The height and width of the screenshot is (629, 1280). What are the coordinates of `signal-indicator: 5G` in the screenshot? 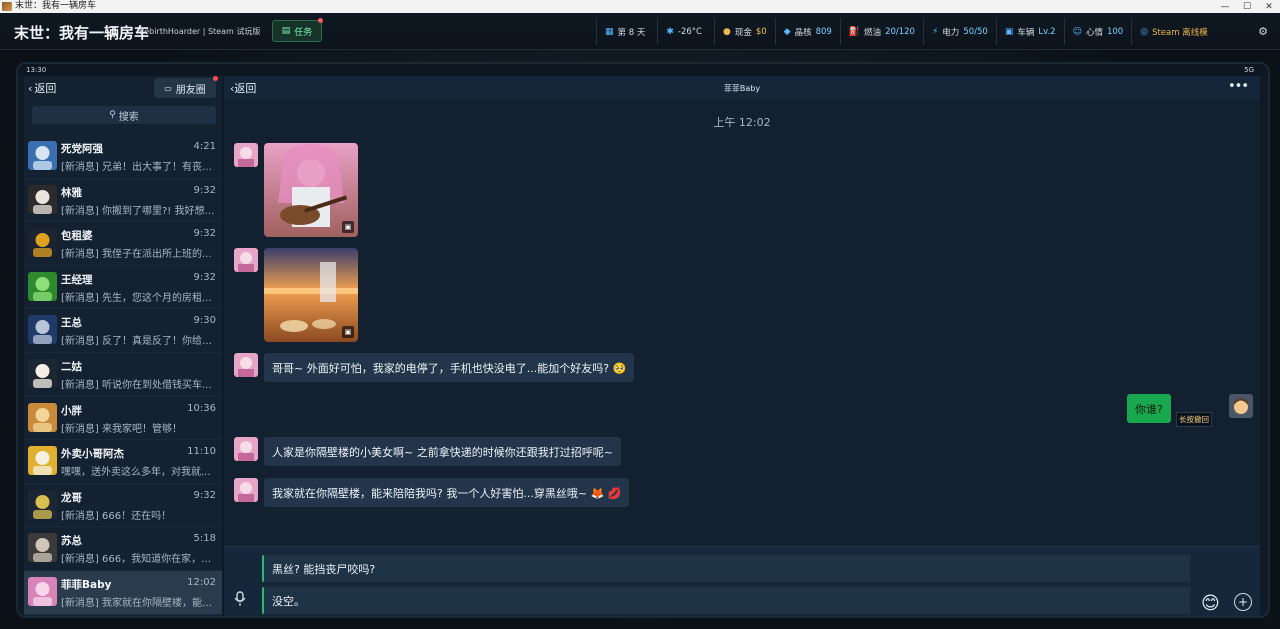 It's located at (1249, 70).